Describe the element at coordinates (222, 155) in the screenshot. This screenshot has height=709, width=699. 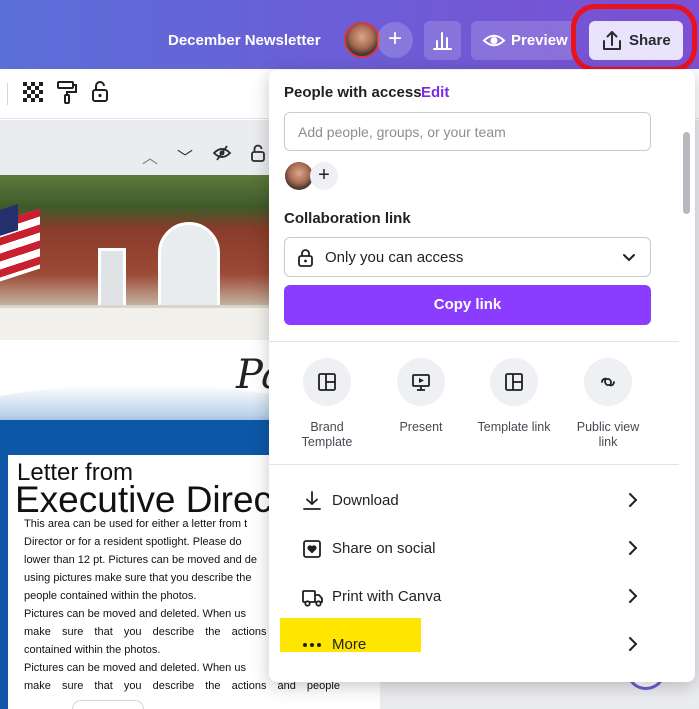
I see `hide-page-icon` at that location.